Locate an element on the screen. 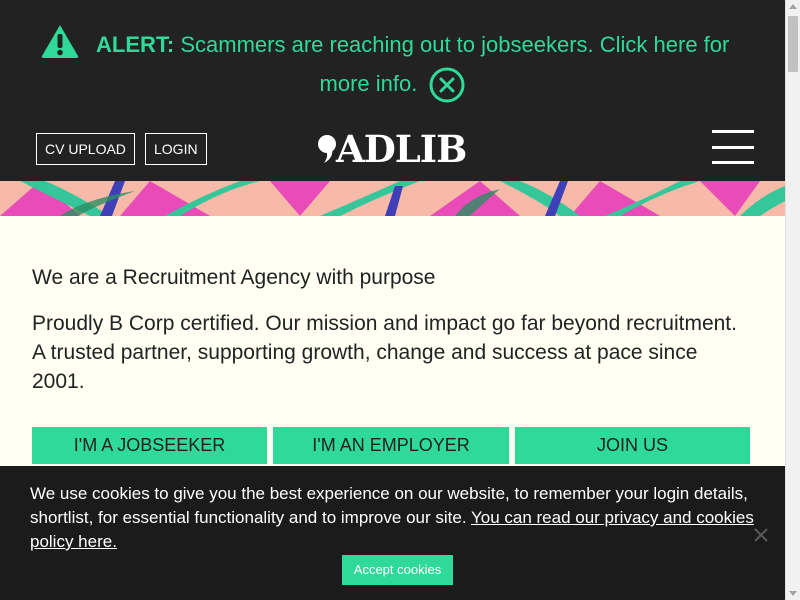 The height and width of the screenshot is (600, 800). adlib-logo: ADLIB is located at coordinates (391, 149).